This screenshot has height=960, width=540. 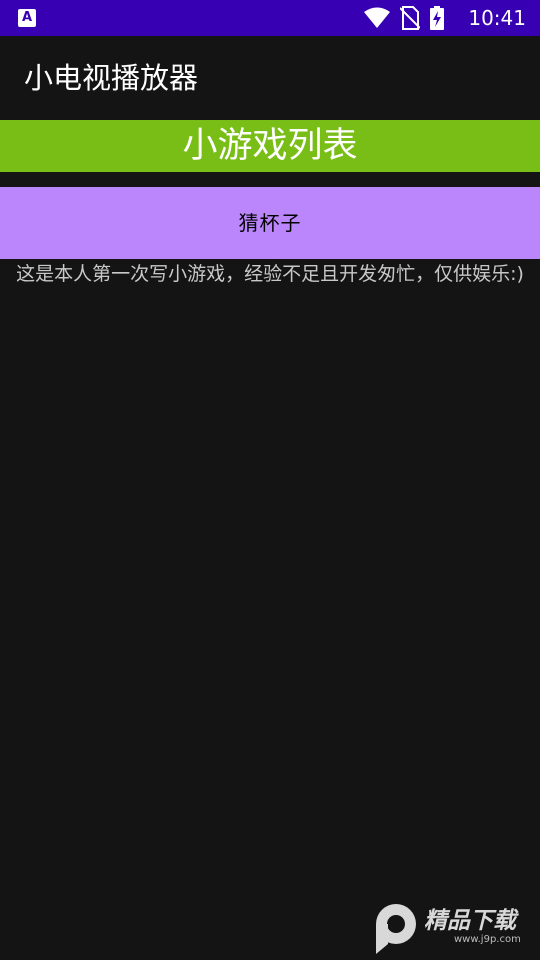 What do you see at coordinates (270, 78) in the screenshot?
I see `app-bar: 小电视播放器` at bounding box center [270, 78].